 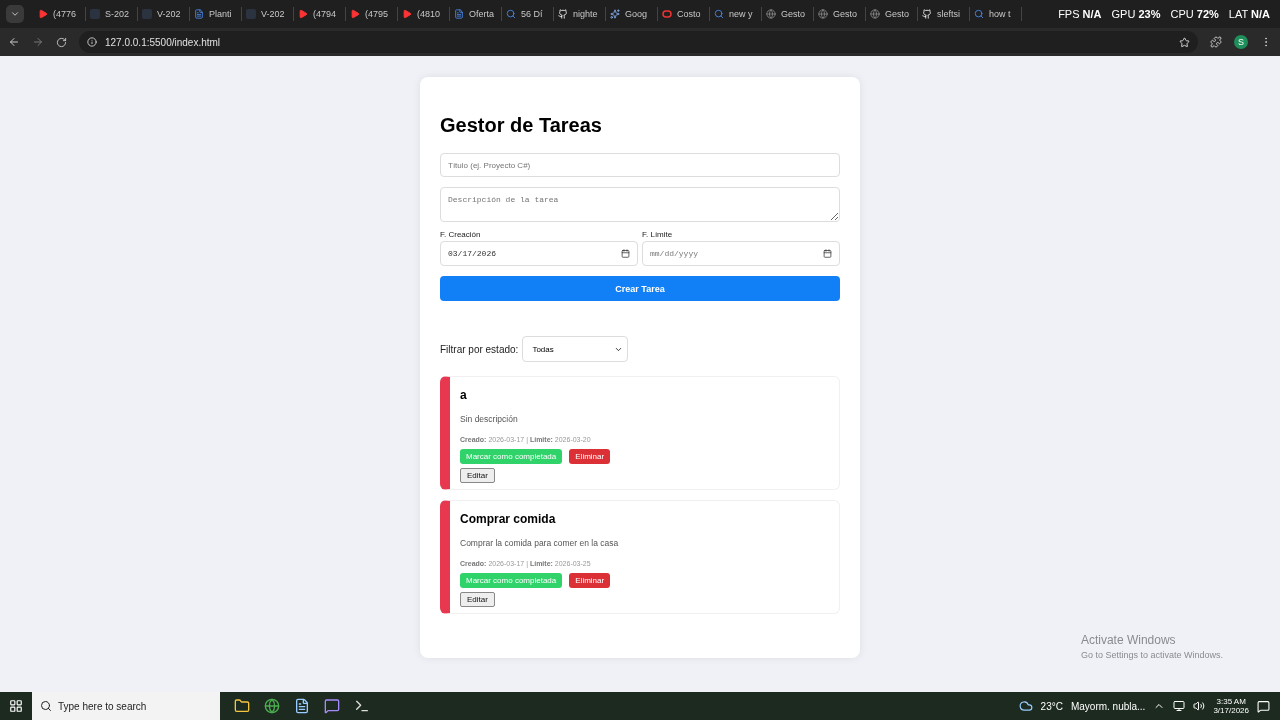 I want to click on extensions-icon, so click(x=1216, y=42).